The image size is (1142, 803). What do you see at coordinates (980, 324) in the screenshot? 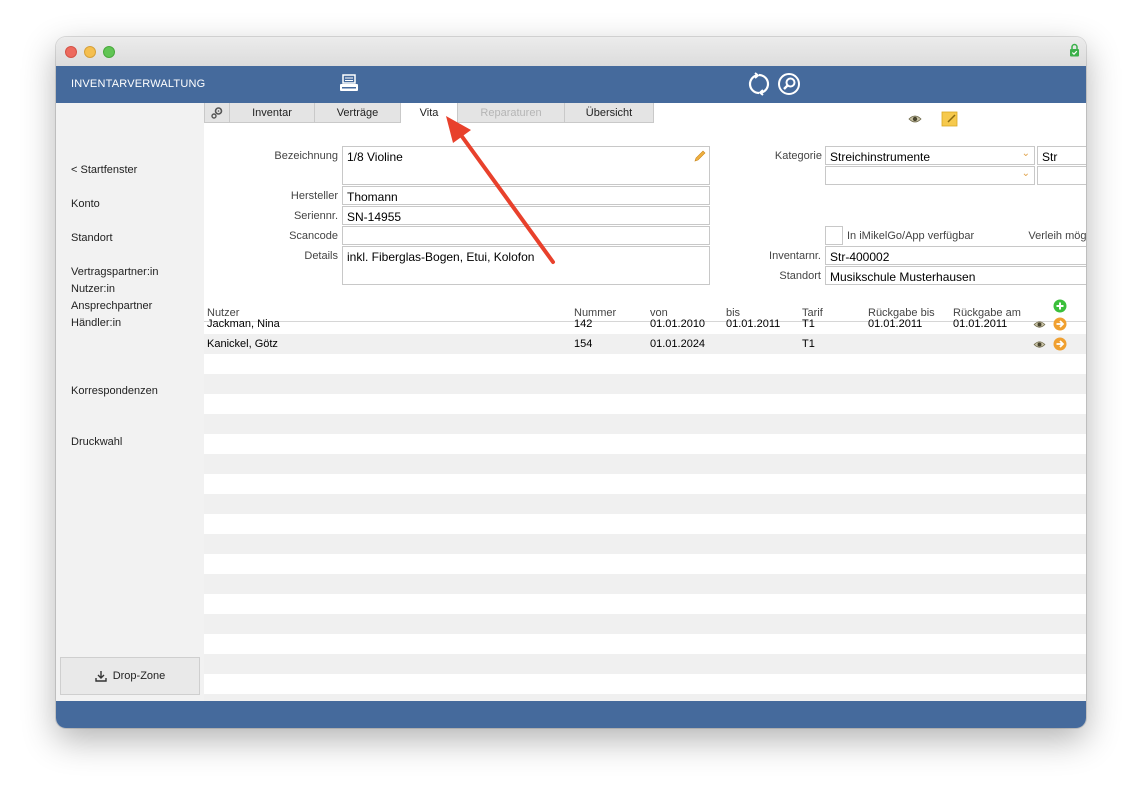
I see `cell-rueckgabe-am: 01.01.2011` at bounding box center [980, 324].